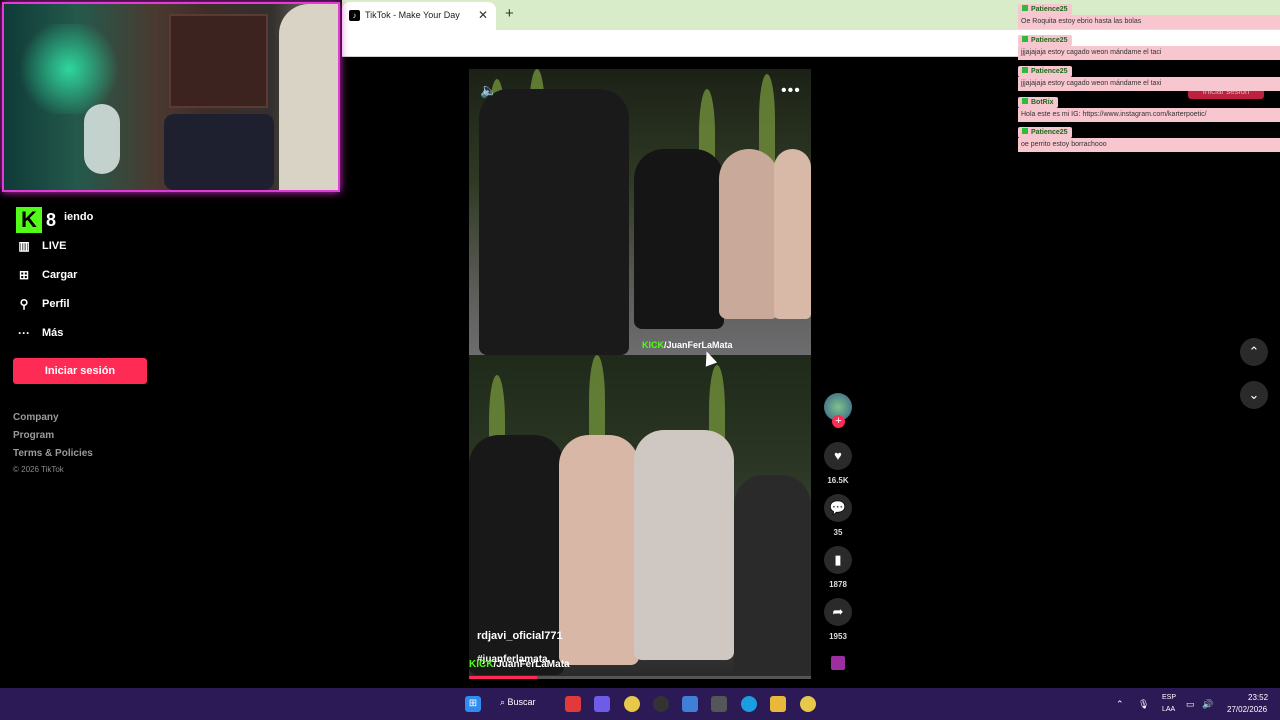  Describe the element at coordinates (33, 435) in the screenshot. I see `footer-link-program: Program` at that location.